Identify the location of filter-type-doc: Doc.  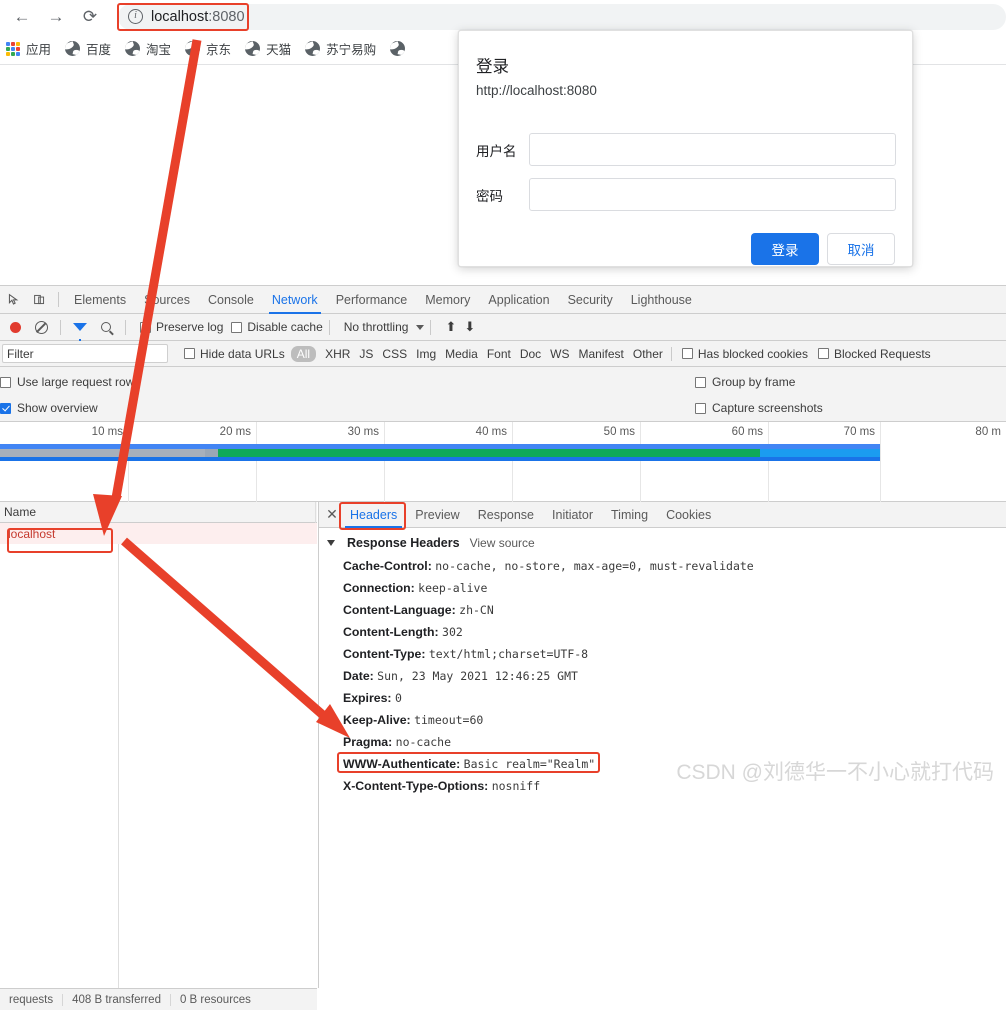
(530, 354).